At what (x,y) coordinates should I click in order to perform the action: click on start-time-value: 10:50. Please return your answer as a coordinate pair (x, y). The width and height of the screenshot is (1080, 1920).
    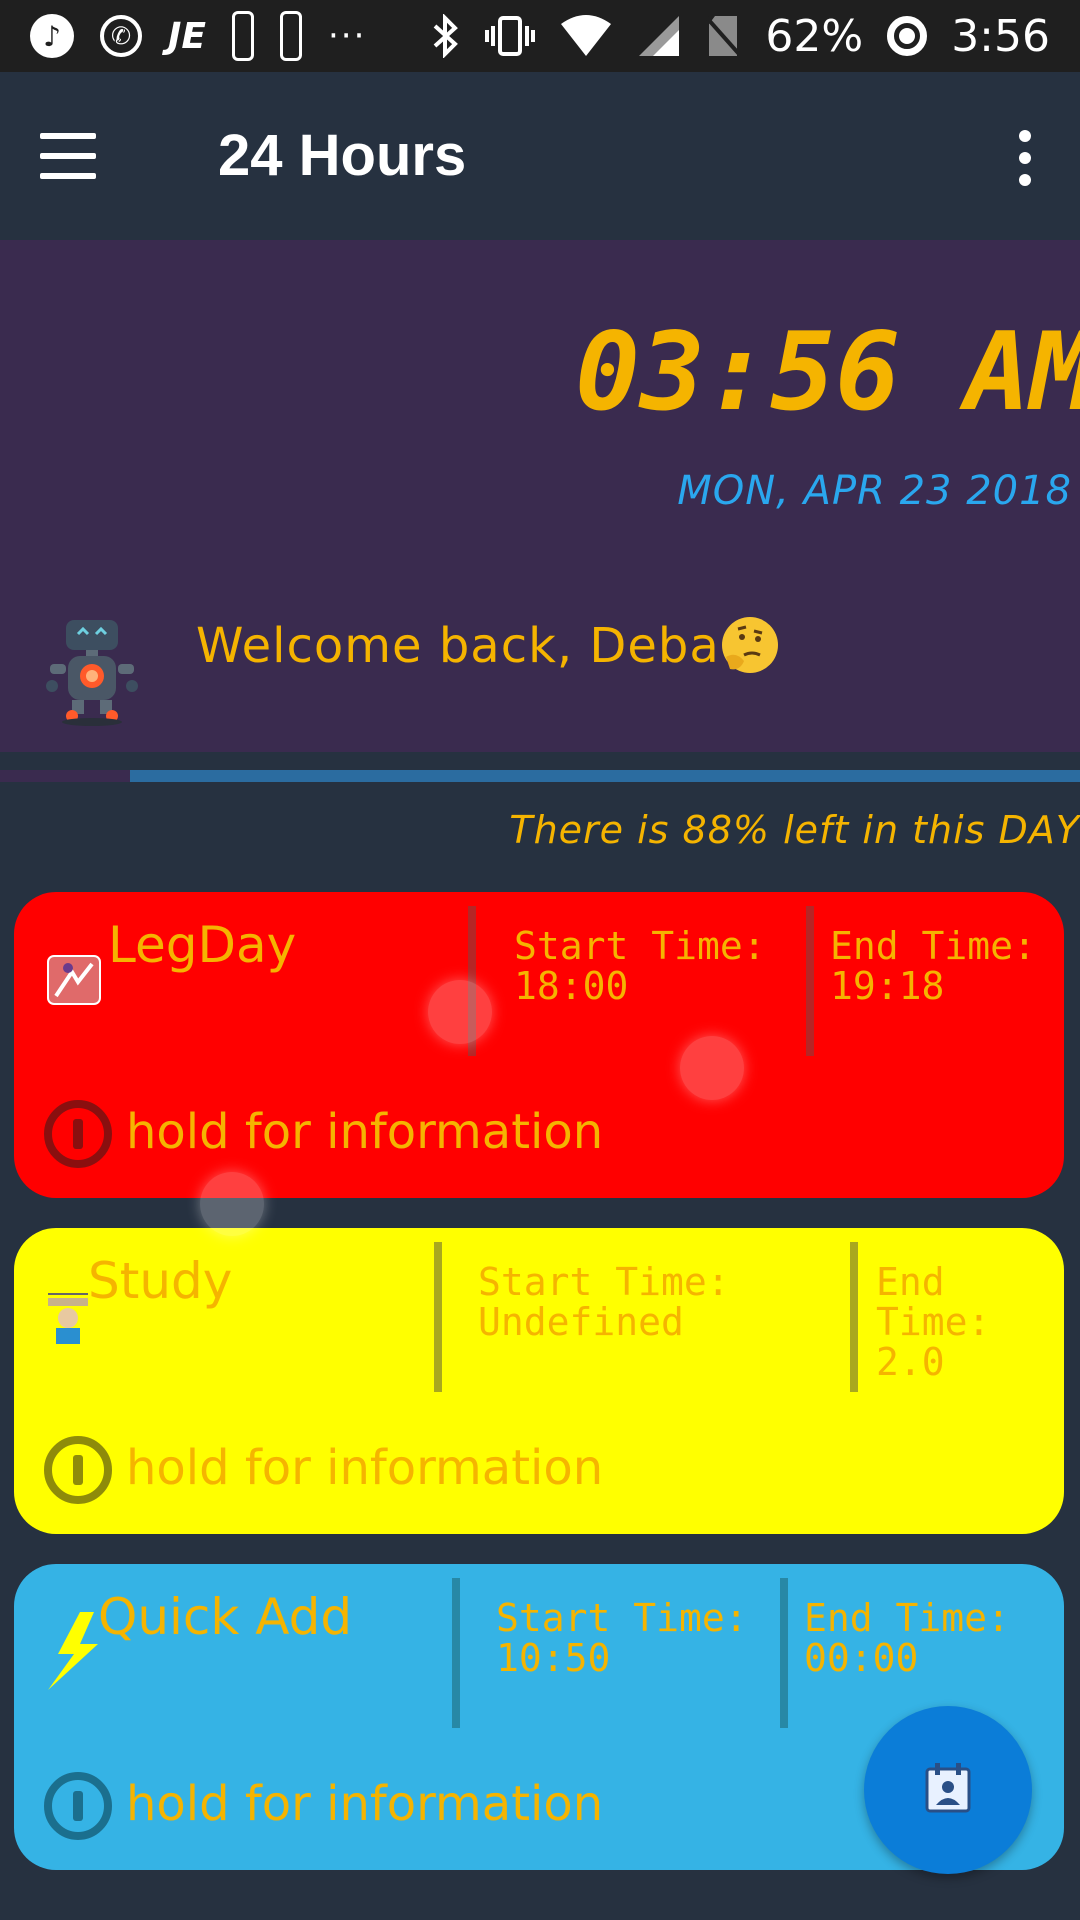
    Looking at the image, I should click on (553, 1658).